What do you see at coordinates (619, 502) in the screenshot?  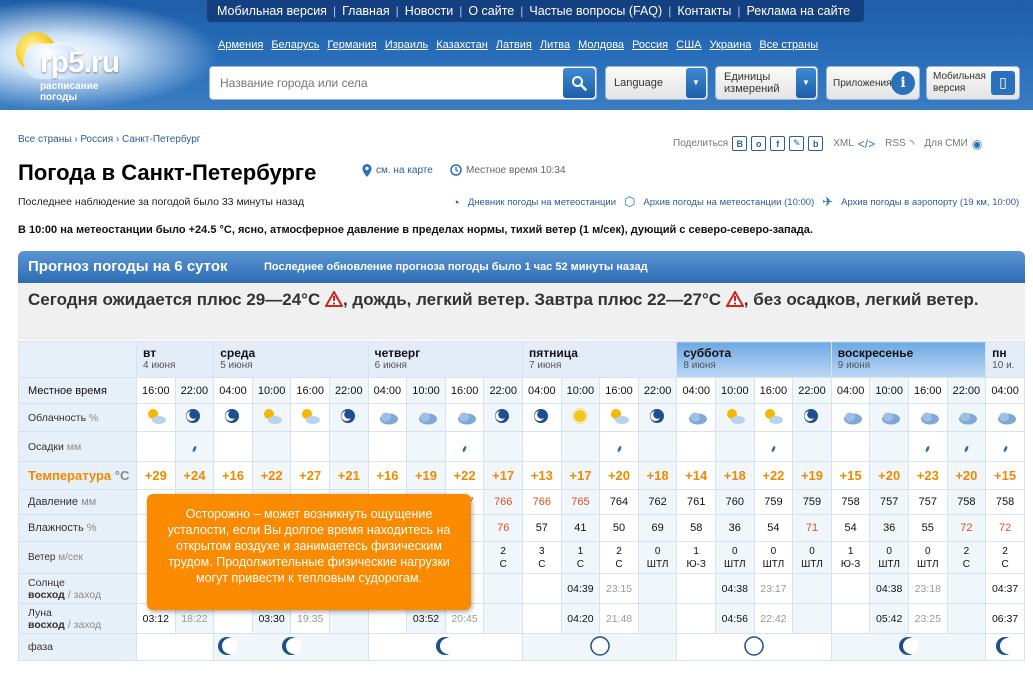 I see `pressure-cell: 764` at bounding box center [619, 502].